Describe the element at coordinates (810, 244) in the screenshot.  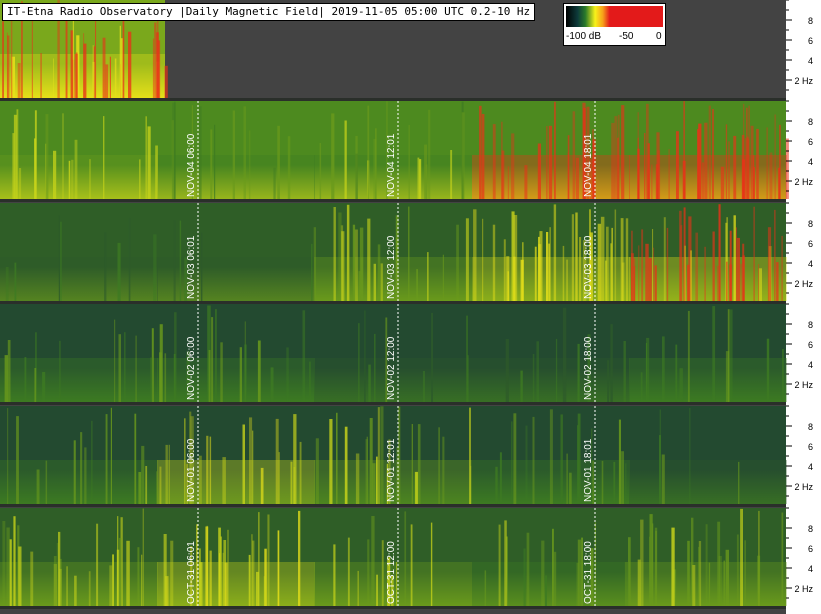
I see `frequency-tick-label: 6` at that location.